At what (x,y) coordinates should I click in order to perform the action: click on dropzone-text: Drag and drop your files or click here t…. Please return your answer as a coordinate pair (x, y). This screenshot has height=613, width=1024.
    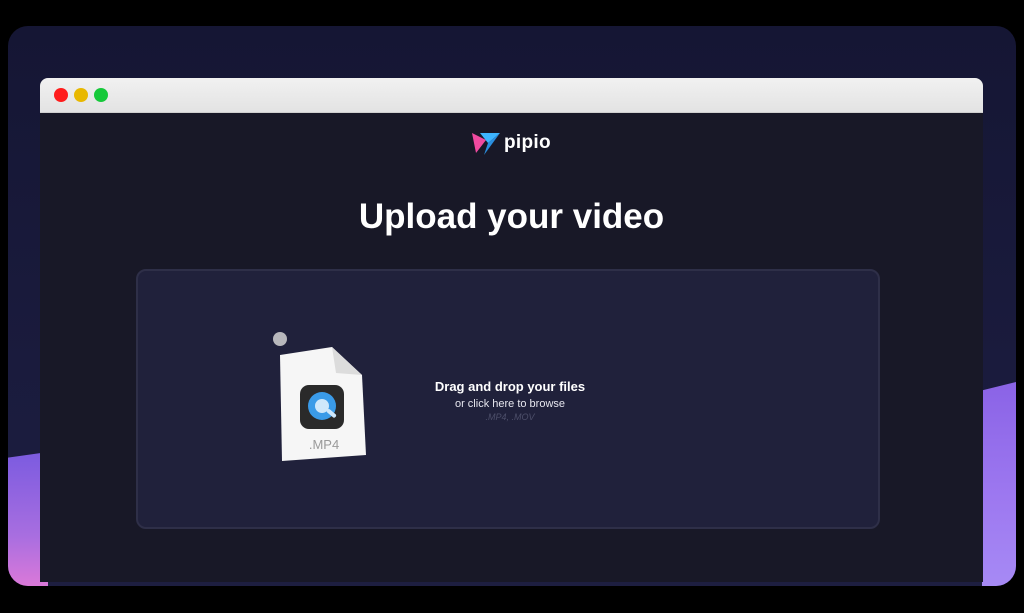
    Looking at the image, I should click on (510, 400).